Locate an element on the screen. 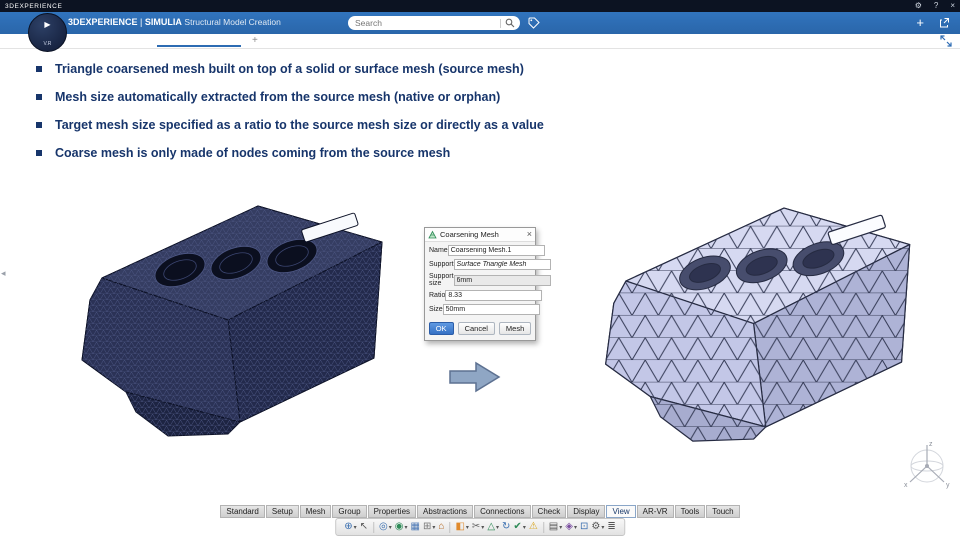 This screenshot has width=960, height=540. coarse-mesh-image is located at coordinates (758, 324).